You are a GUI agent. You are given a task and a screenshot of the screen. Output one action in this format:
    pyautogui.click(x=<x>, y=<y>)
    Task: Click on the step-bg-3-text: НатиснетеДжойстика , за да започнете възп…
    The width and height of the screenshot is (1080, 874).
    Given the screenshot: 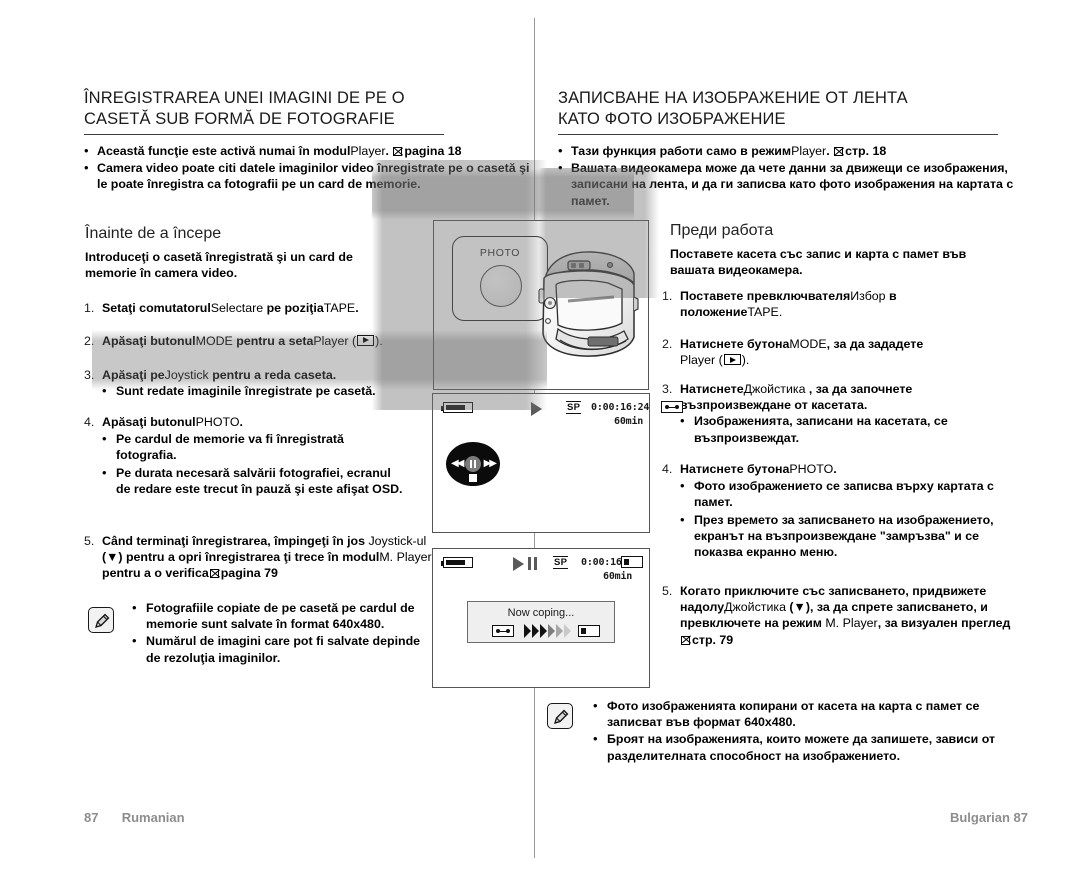 What is the action you would take?
    pyautogui.click(x=841, y=397)
    